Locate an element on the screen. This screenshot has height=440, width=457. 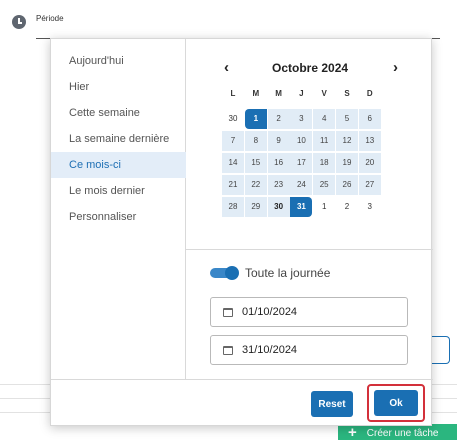
preset-last-week: La semaine dernière is located at coordinates (118, 139).